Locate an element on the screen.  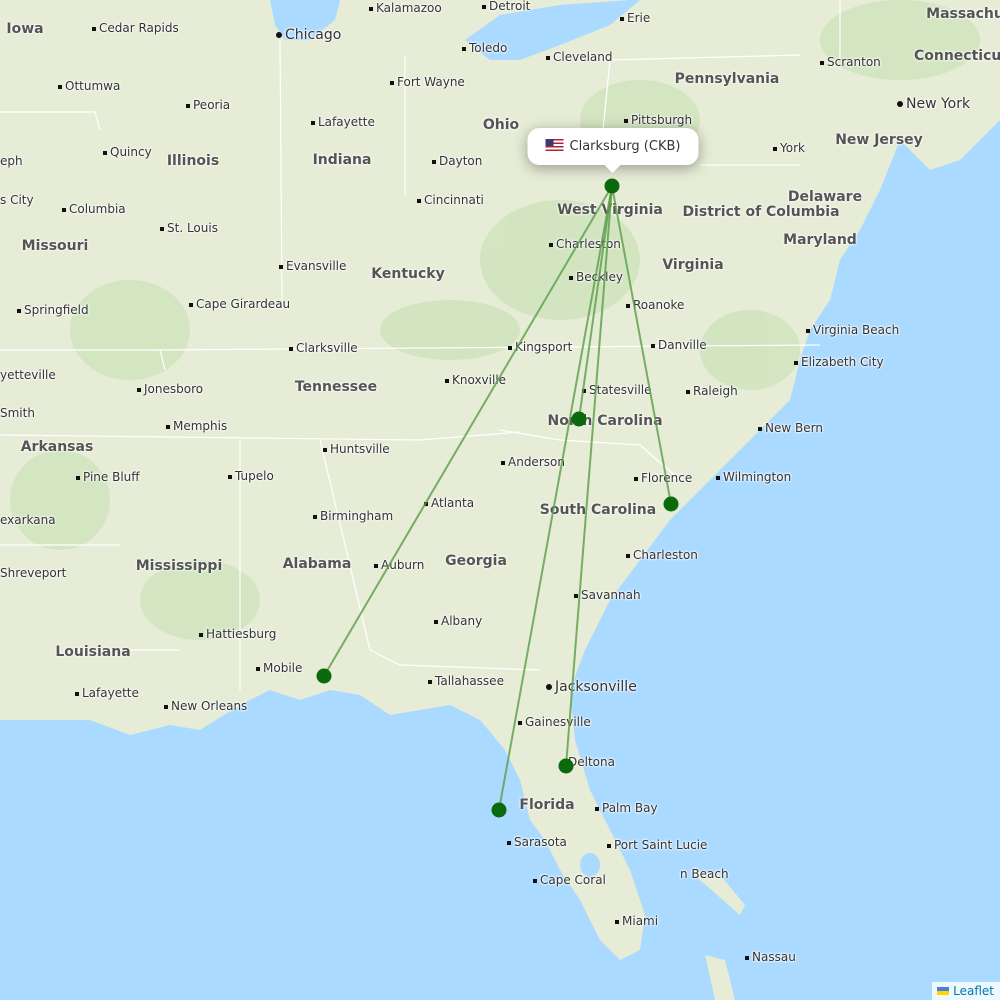
airport-popup: Clarksburg (CKB) is located at coordinates (613, 150).